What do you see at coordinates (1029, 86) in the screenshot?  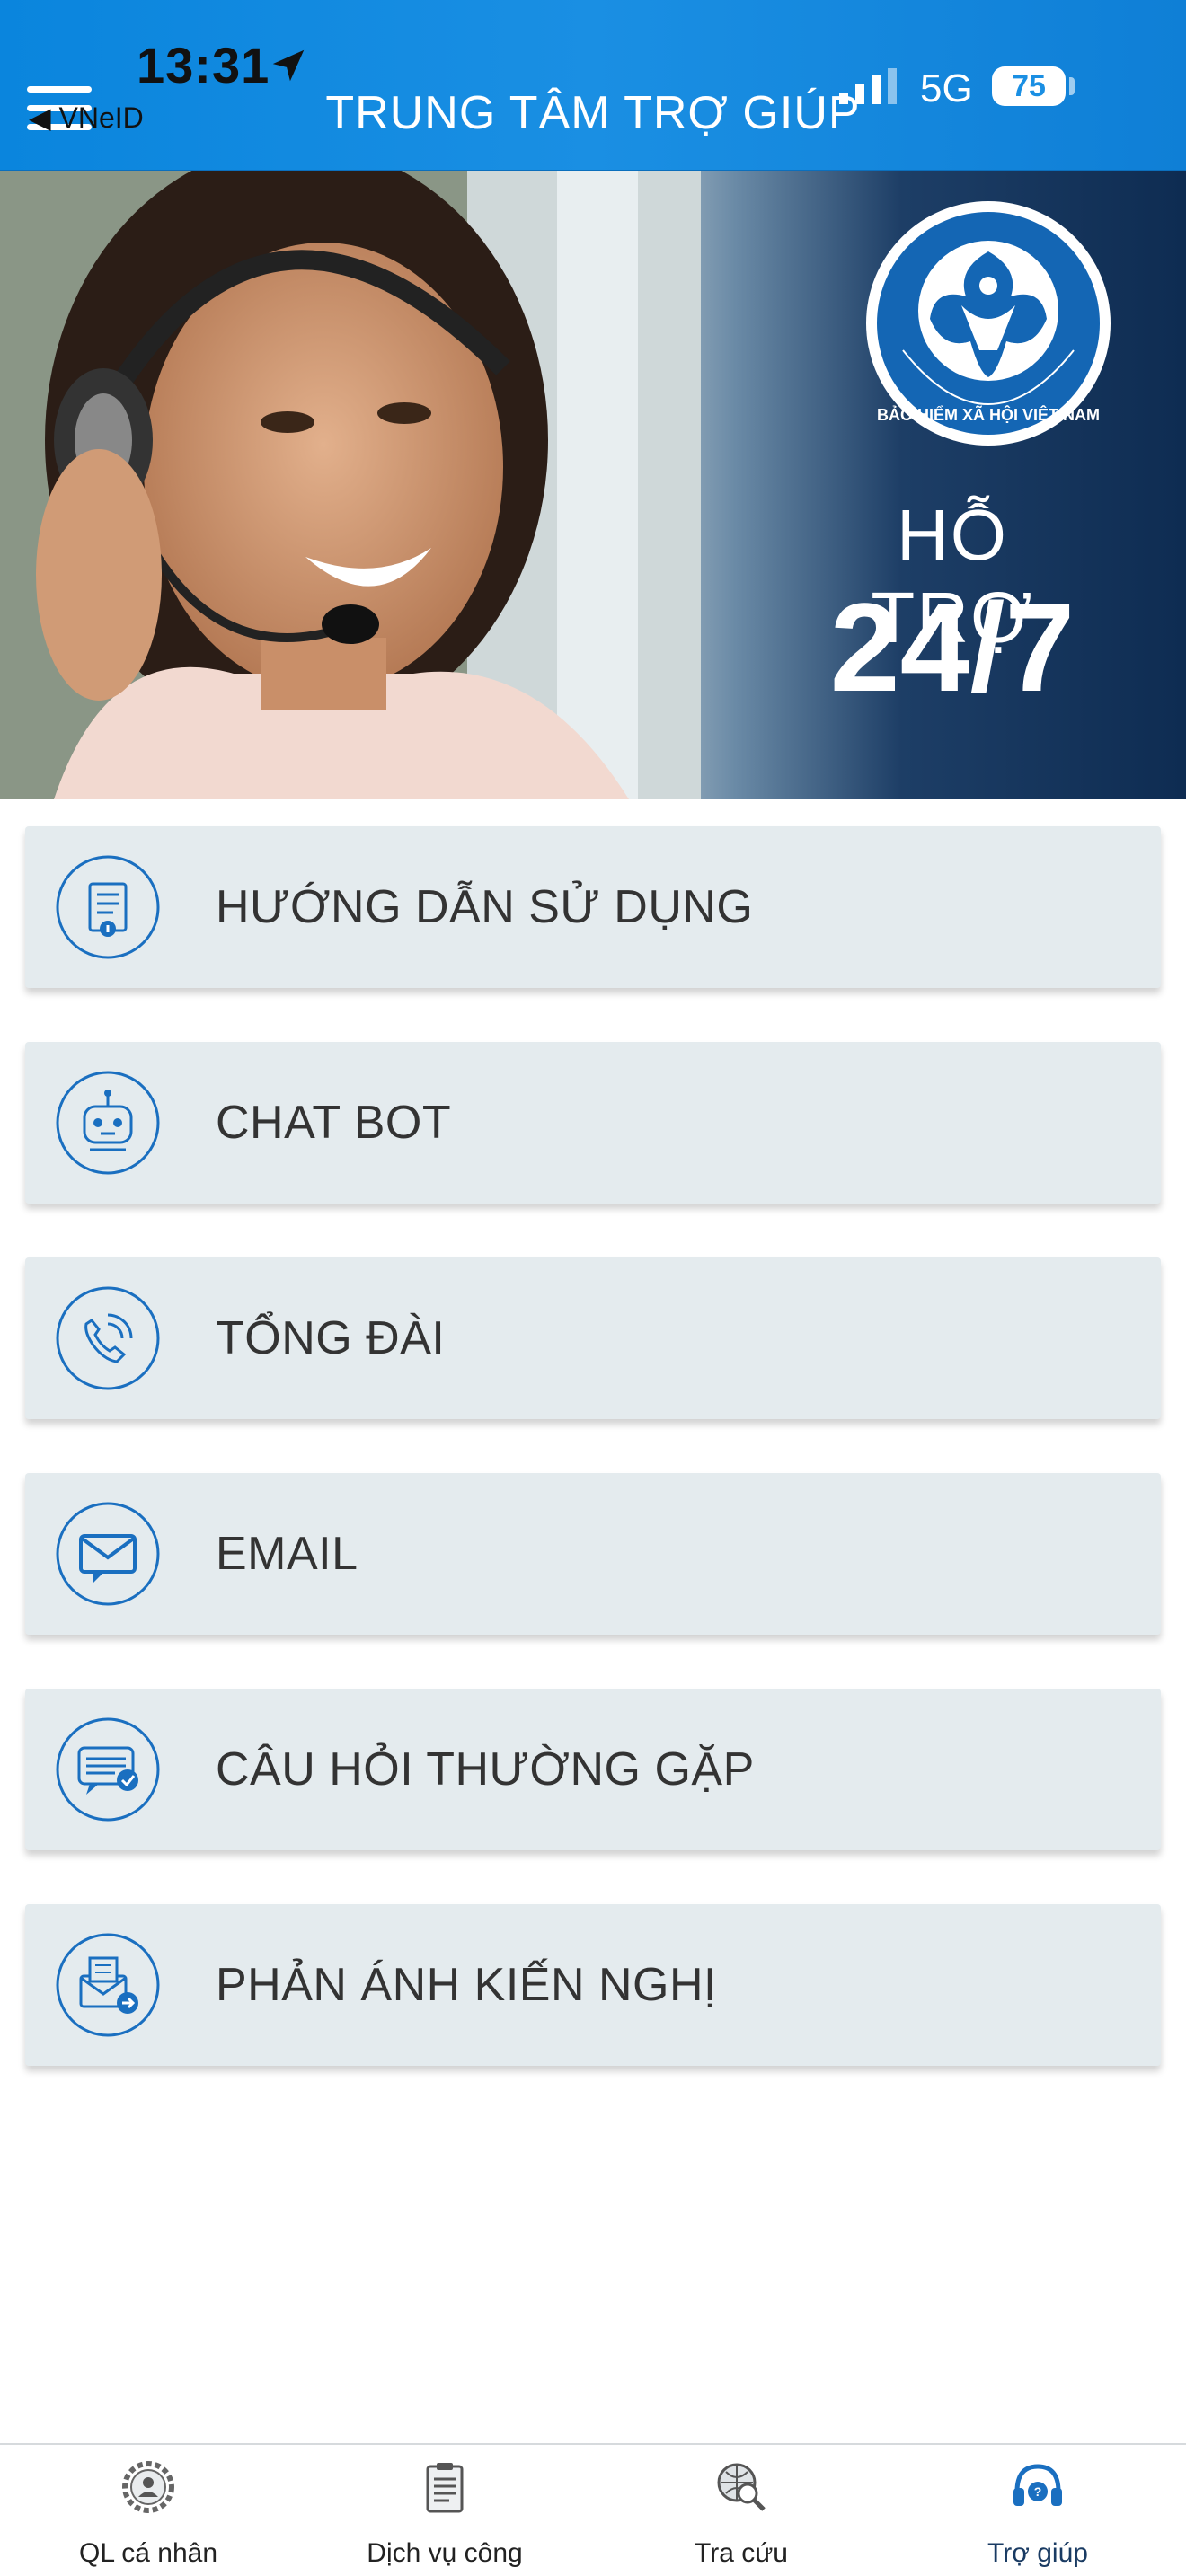 I see `battery-icon: 75` at bounding box center [1029, 86].